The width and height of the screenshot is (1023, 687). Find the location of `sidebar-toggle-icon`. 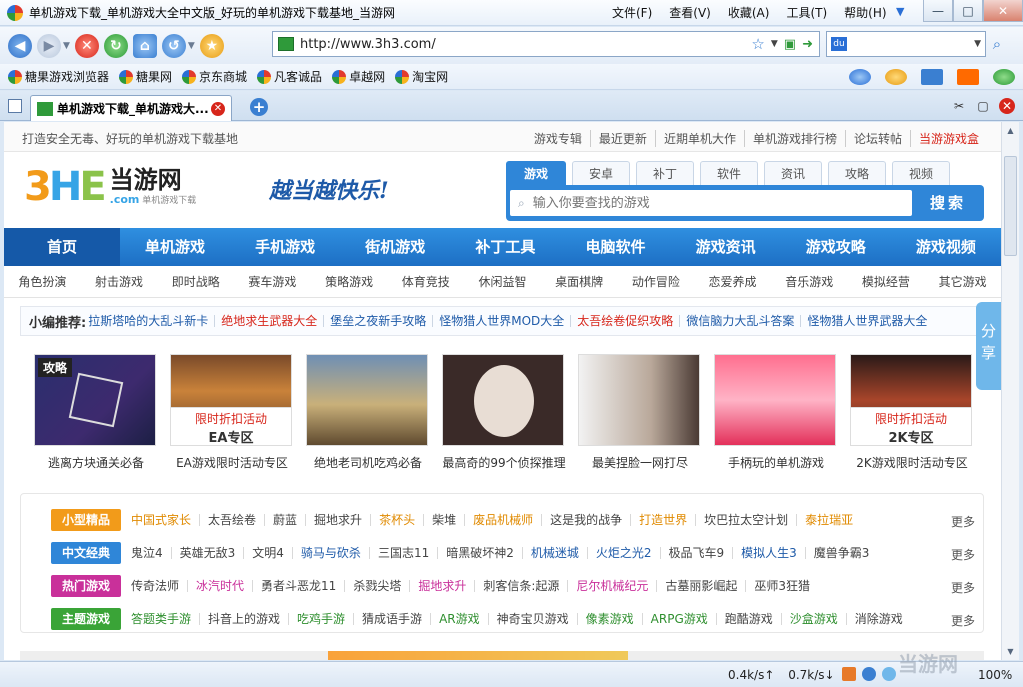

sidebar-toggle-icon is located at coordinates (15, 106).